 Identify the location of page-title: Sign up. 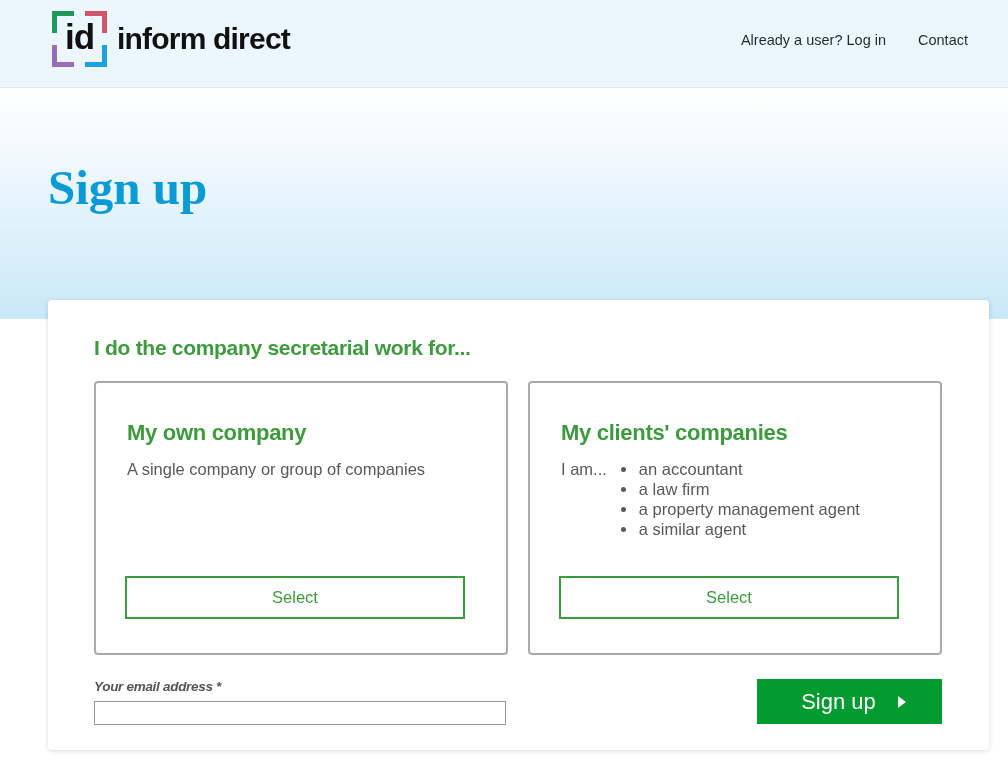
(128, 188).